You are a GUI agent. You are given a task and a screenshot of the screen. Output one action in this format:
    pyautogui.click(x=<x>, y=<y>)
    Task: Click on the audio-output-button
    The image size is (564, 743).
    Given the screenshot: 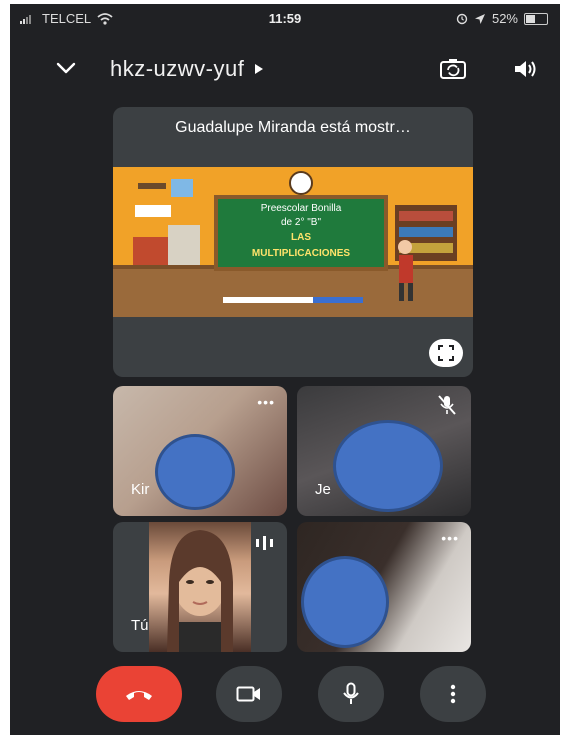 What is the action you would take?
    pyautogui.click(x=525, y=69)
    